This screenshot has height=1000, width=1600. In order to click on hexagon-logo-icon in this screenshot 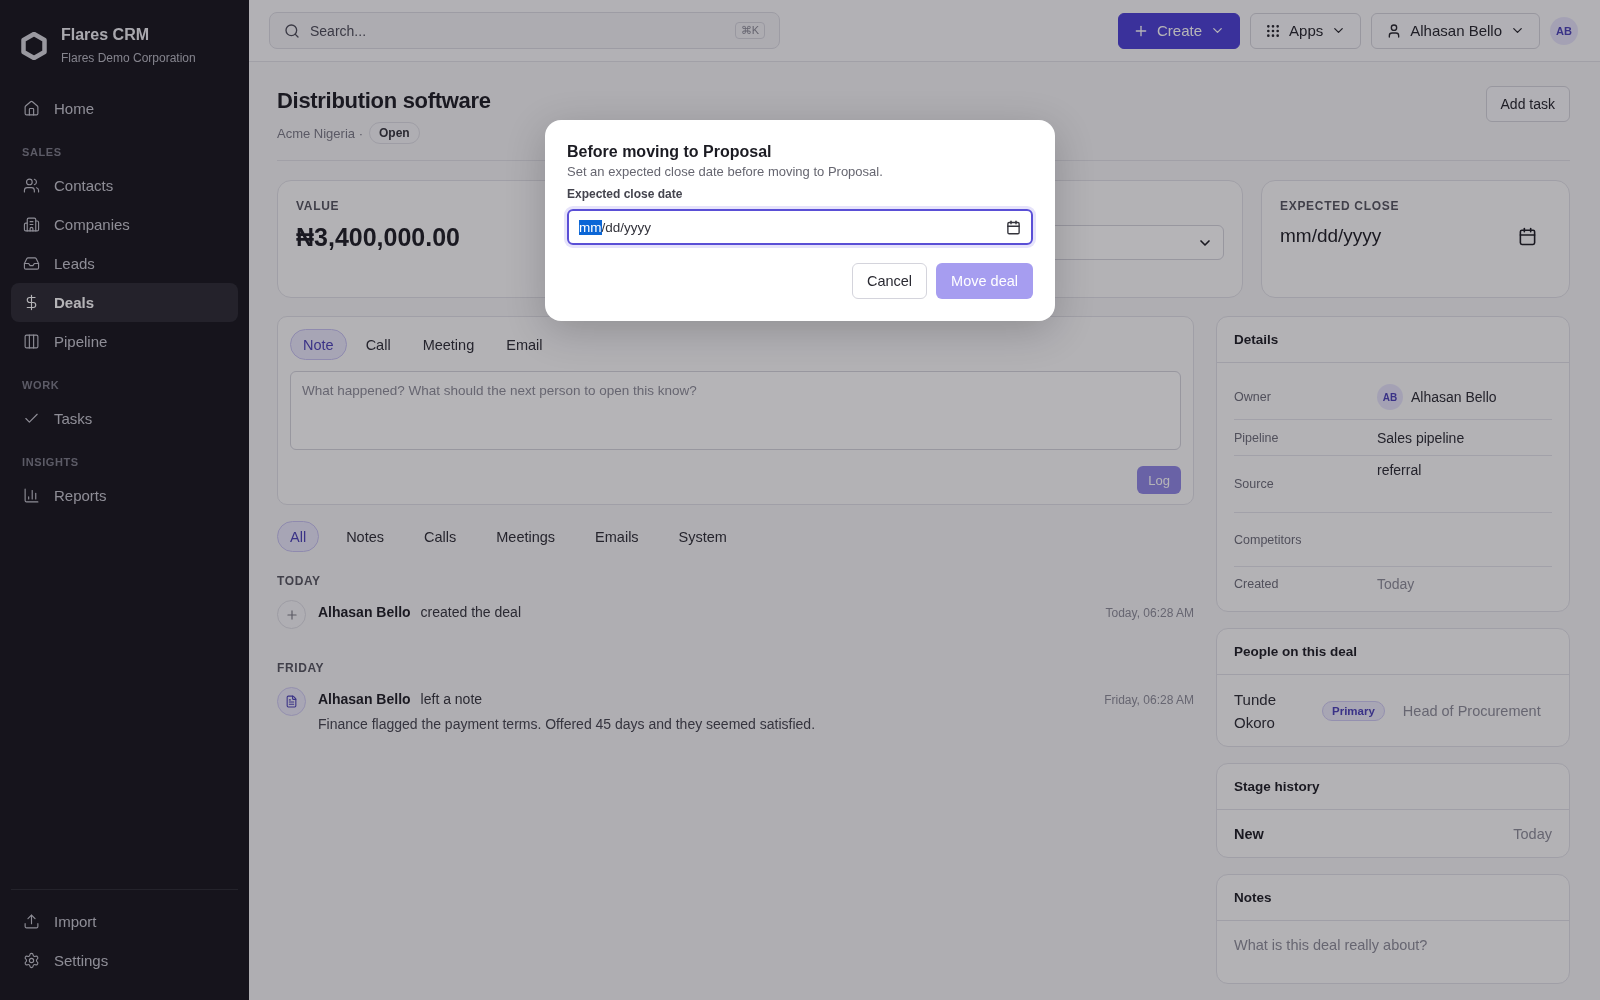, I will do `click(34, 45)`.